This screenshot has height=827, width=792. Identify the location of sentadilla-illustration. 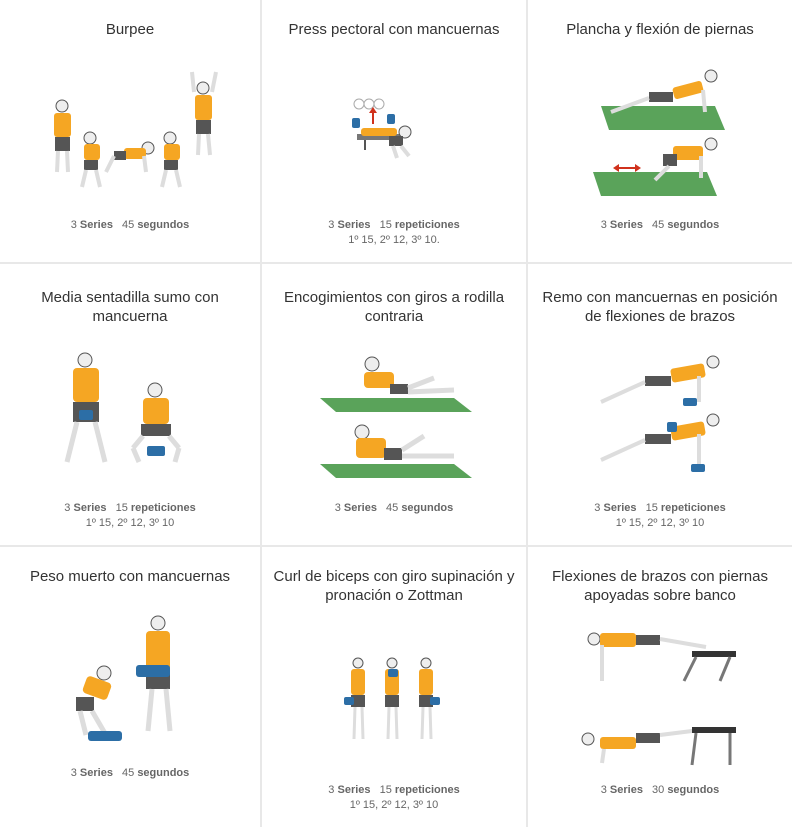
(130, 414).